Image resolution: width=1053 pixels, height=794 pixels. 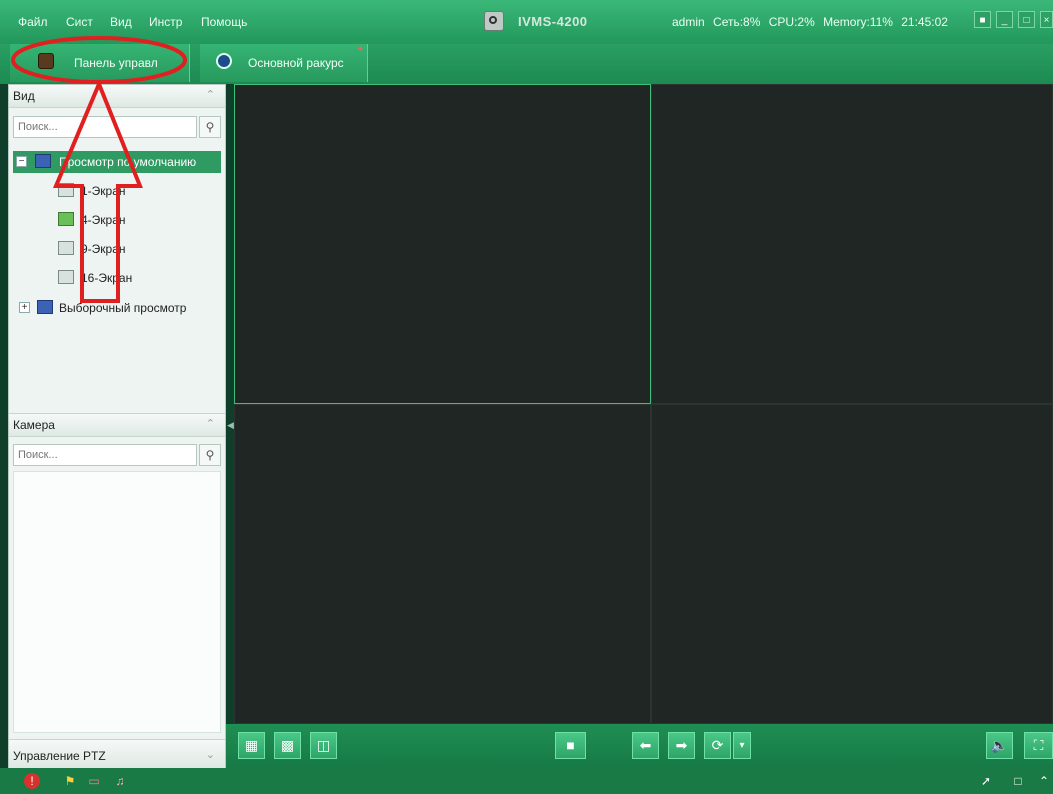 I want to click on alarm-icon: !, so click(x=32, y=781).